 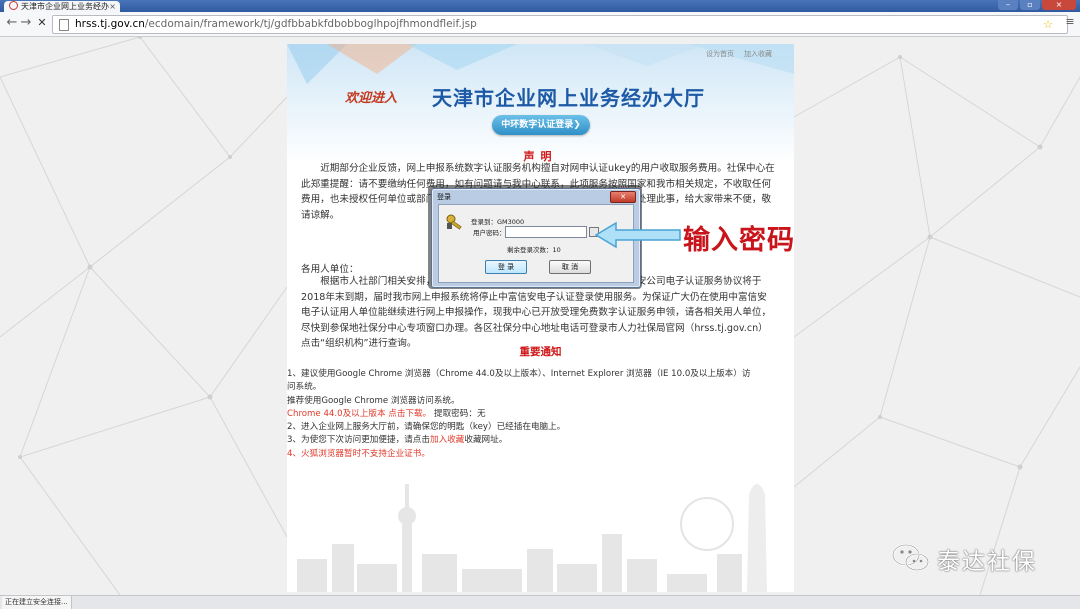 What do you see at coordinates (540, 6) in the screenshot?
I see `window-titlebar: 天津市企业网上业务经办 × – ▫ ×` at bounding box center [540, 6].